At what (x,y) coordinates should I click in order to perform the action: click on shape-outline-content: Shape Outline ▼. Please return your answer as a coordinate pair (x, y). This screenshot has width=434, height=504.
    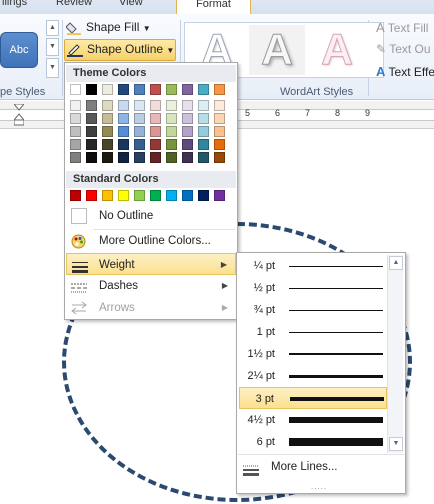
    Looking at the image, I should click on (120, 49).